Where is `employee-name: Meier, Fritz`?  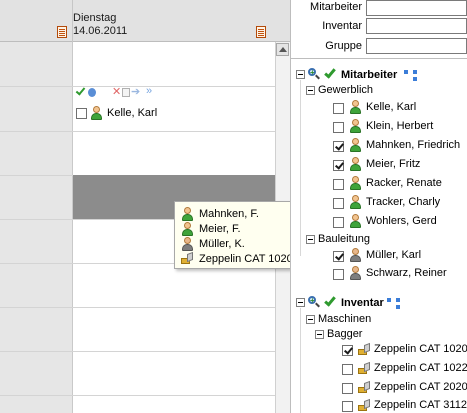
employee-name: Meier, Fritz is located at coordinates (393, 164).